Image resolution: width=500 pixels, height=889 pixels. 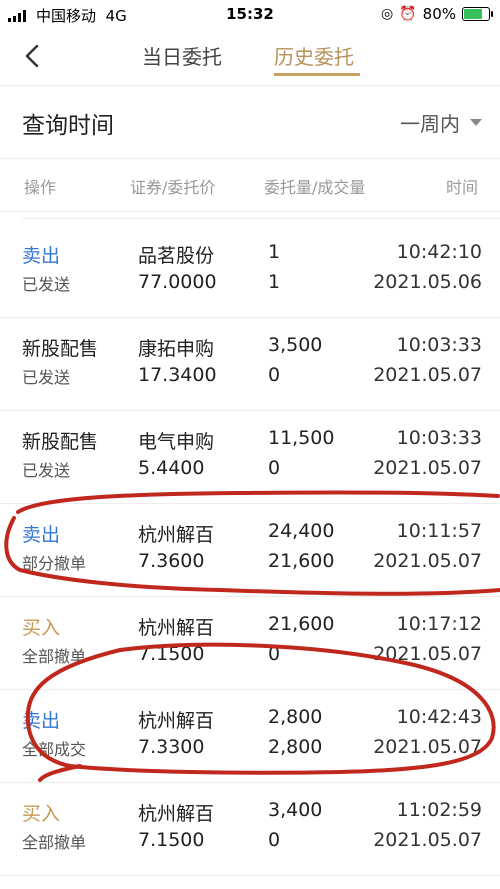 I want to click on column-operation: 操作, so click(x=40, y=187).